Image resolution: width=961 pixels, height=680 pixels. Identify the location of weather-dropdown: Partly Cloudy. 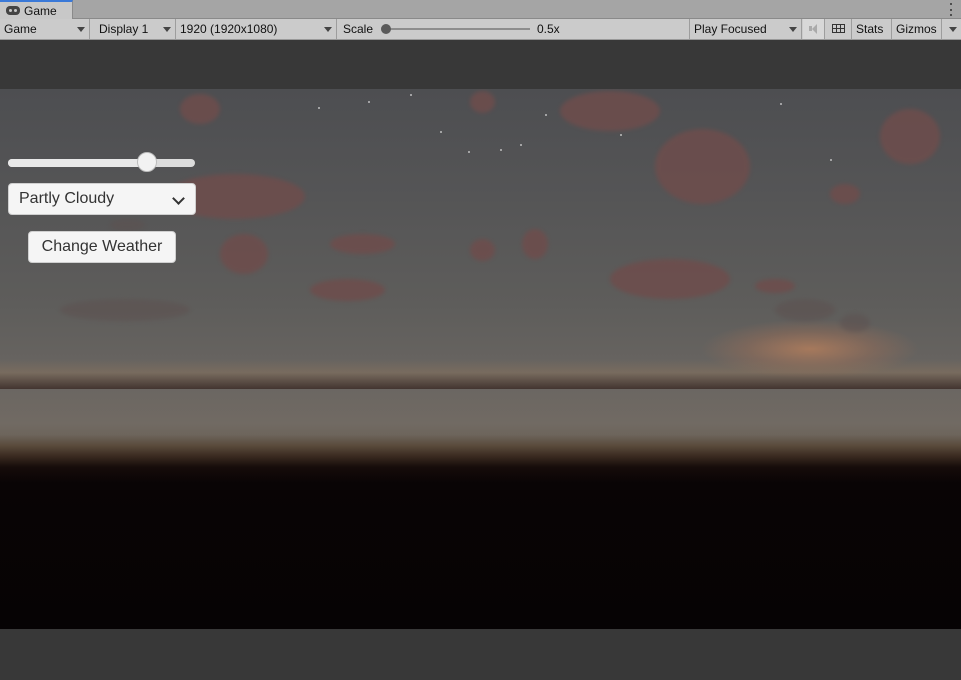
(102, 199).